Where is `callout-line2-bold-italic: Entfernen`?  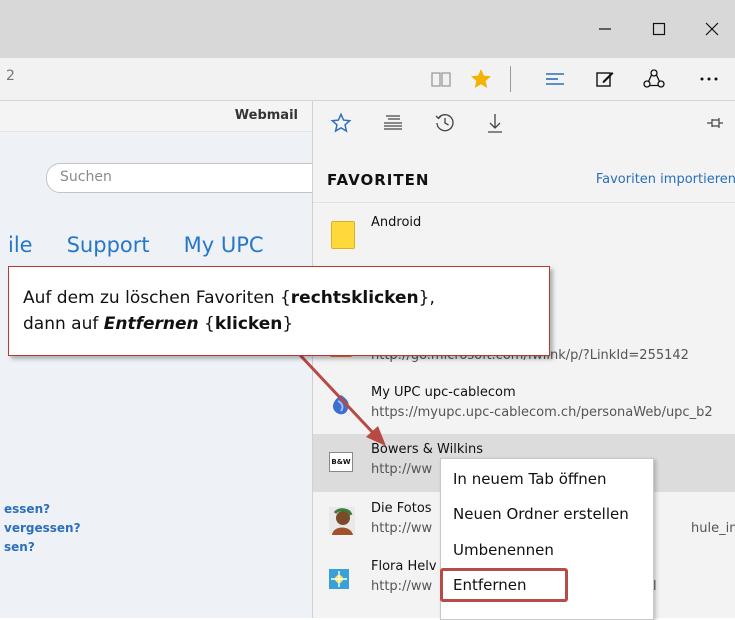
callout-line2-bold-italic: Entfernen is located at coordinates (151, 324).